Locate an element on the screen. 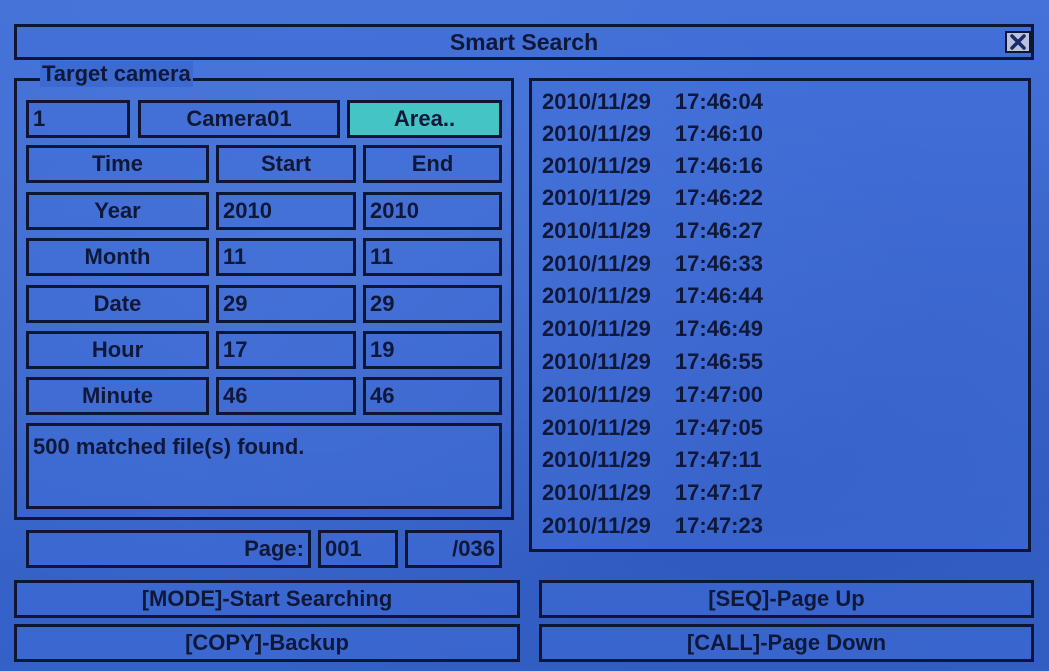  month-label: Month is located at coordinates (117, 257).